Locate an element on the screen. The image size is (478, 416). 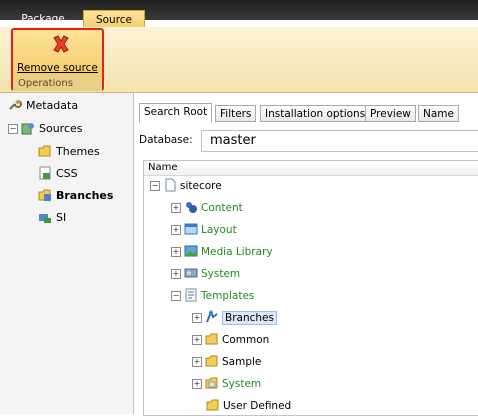
tree-node-templates: − Templates is located at coordinates (212, 296).